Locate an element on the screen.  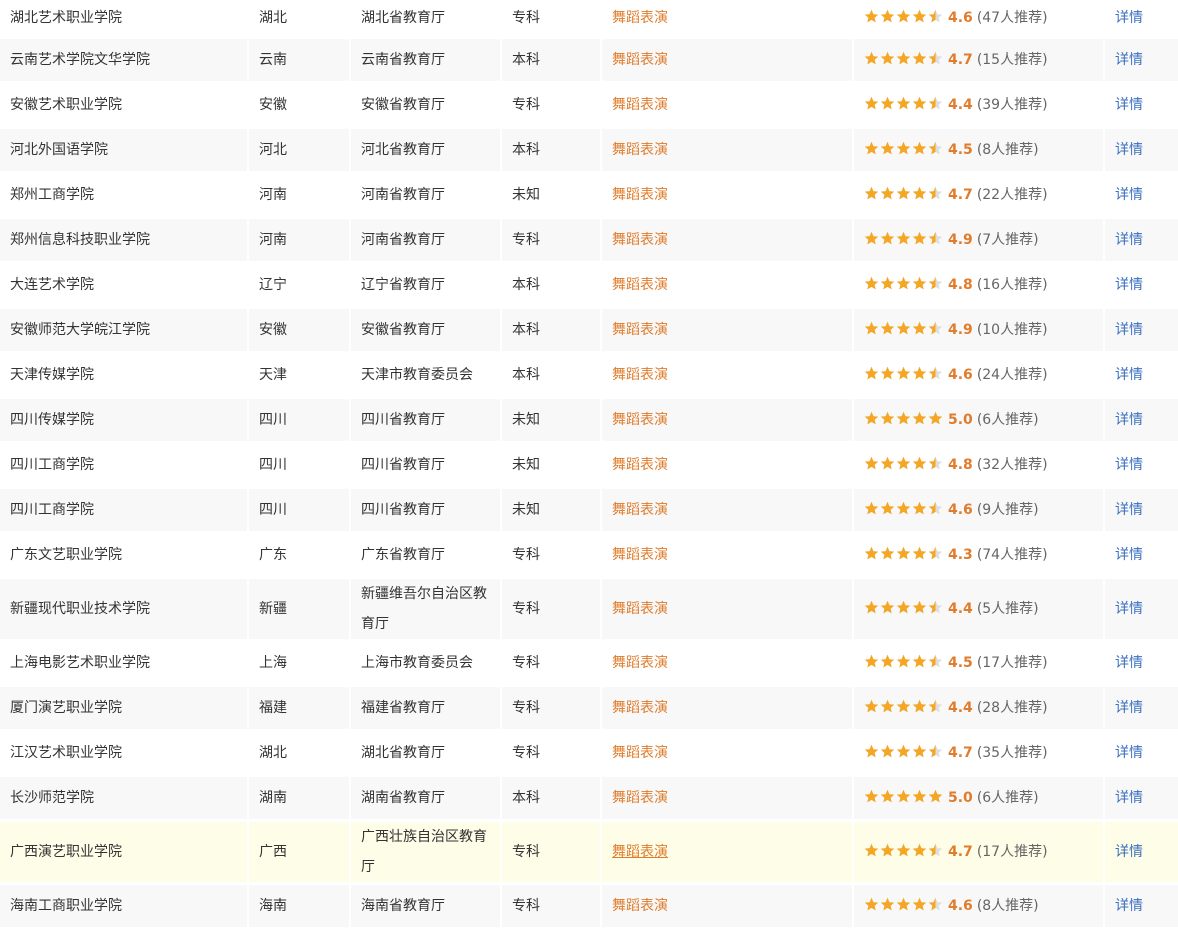
table-row: 云南艺术学院文华学院 云南 云南省教育厅 本科 舞蹈表演 4.7 (15人推荐) 详情 is located at coordinates (589, 61).